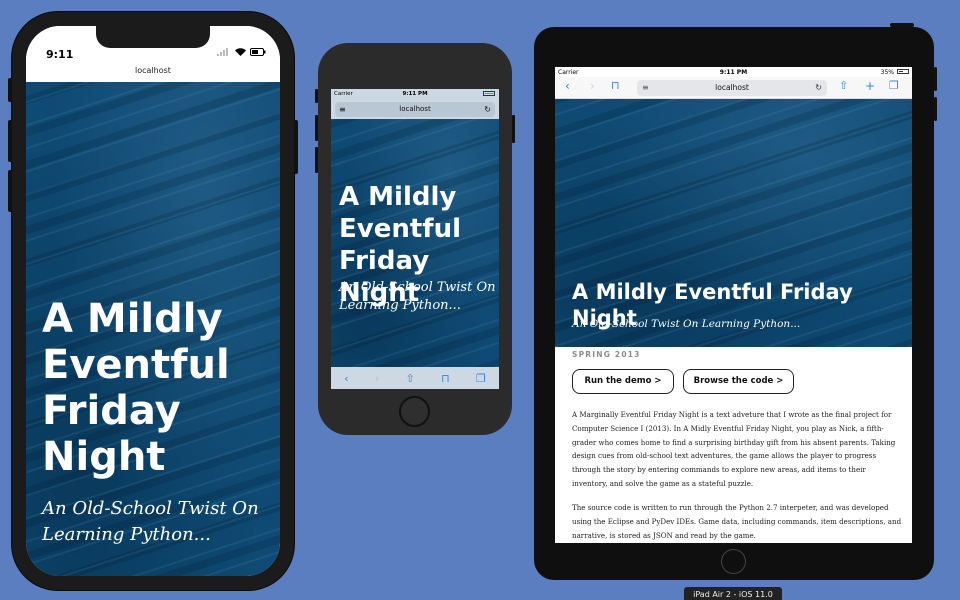 This screenshot has height=600, width=960. What do you see at coordinates (415, 243) in the screenshot?
I see `hero-banner: A Mildly Eventful Friday Night` at bounding box center [415, 243].